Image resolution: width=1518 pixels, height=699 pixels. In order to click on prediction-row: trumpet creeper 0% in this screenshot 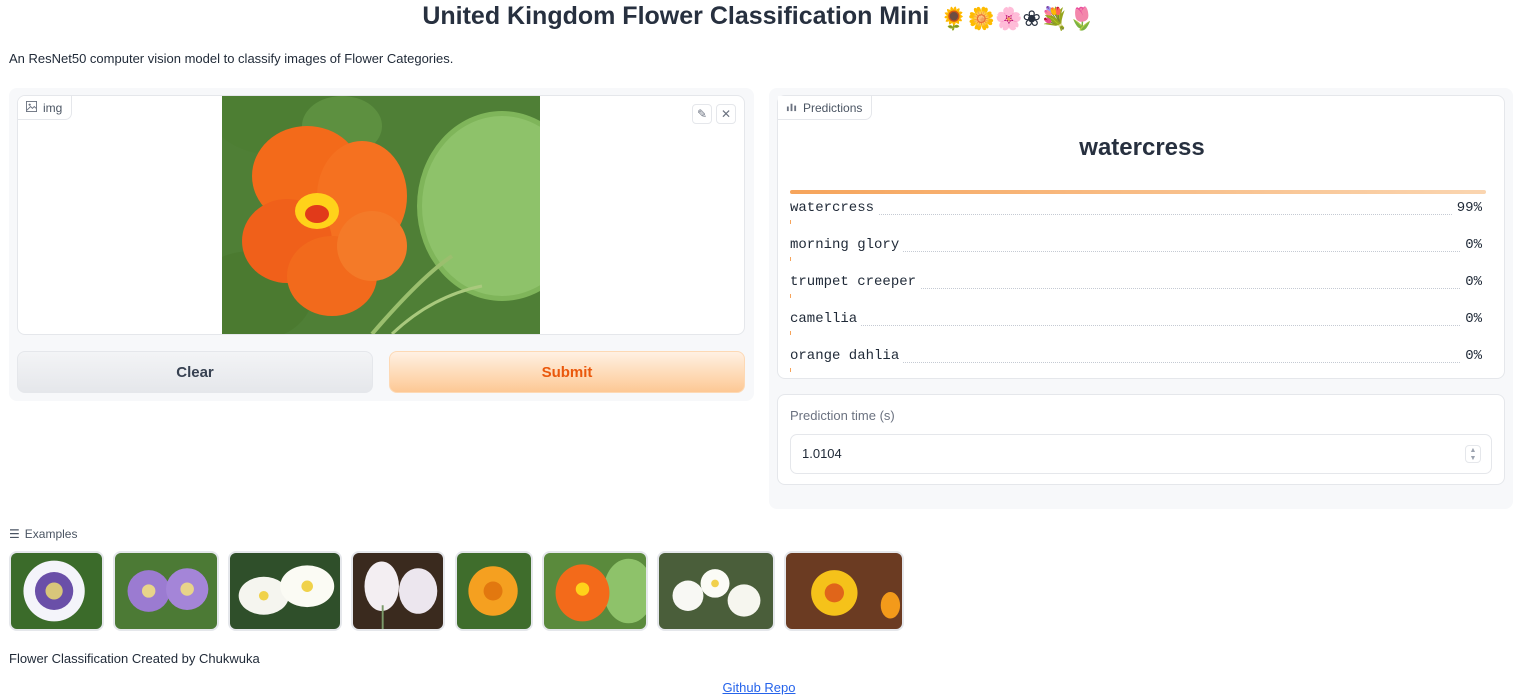, I will do `click(1142, 286)`.